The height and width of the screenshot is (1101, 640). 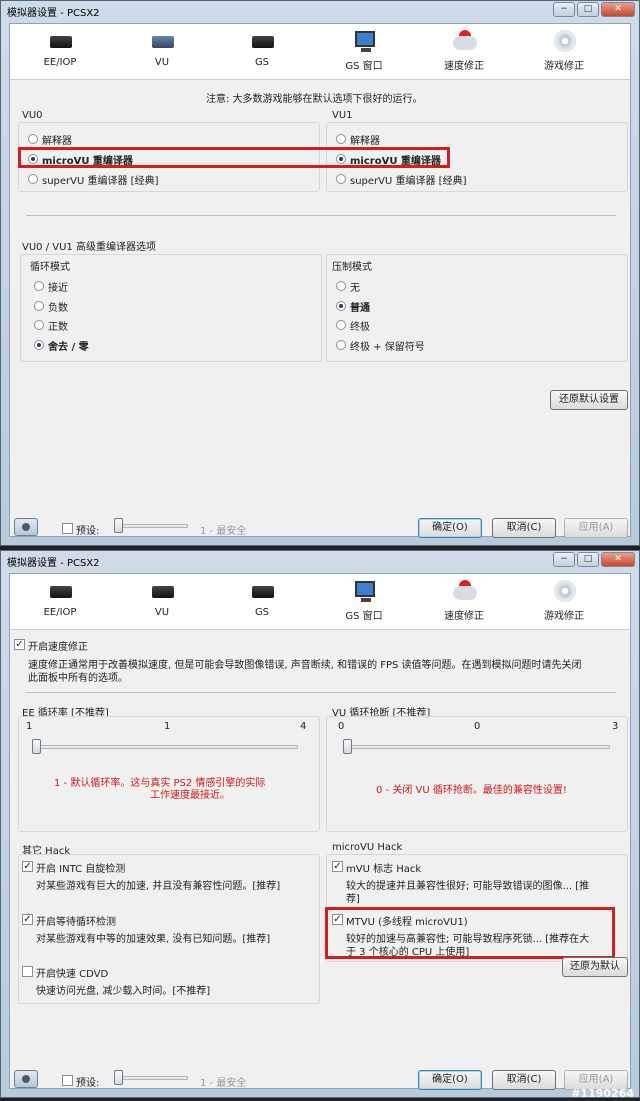 What do you see at coordinates (303, 726) in the screenshot?
I see `ee-tick-max: 4` at bounding box center [303, 726].